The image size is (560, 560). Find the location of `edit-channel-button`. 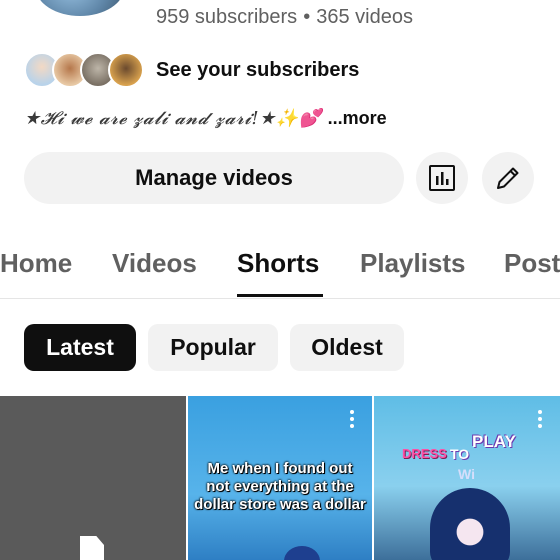

edit-channel-button is located at coordinates (508, 178).